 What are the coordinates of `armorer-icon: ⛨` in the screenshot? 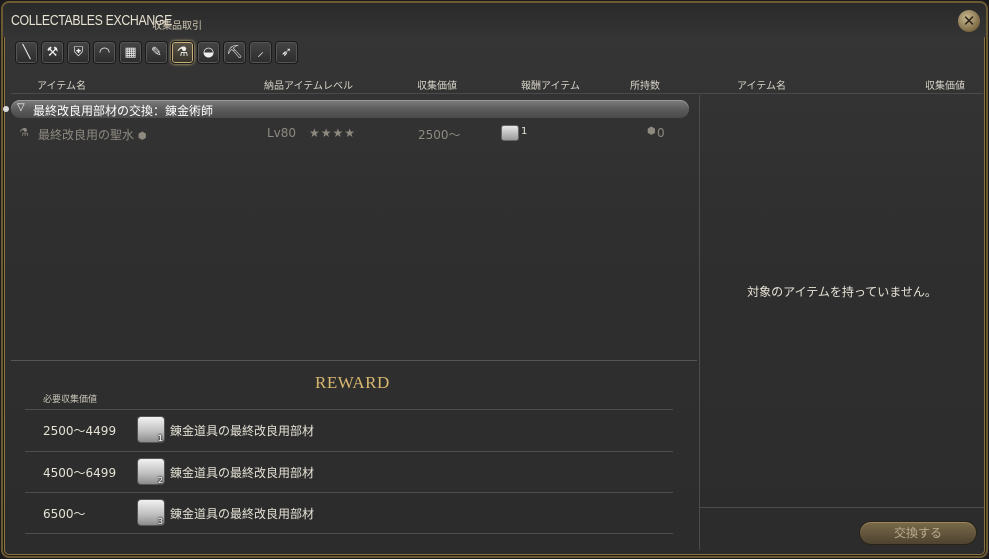 It's located at (78, 52).